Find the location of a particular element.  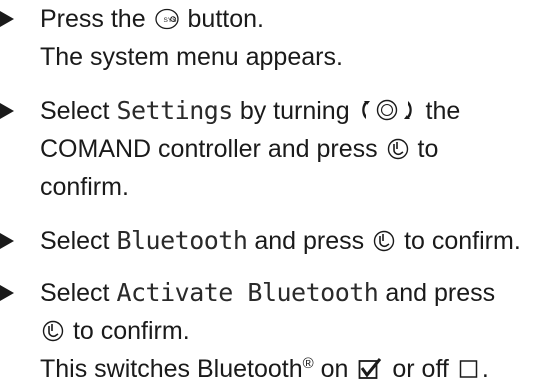

step-3: Select Bluetooth and press to confirm. is located at coordinates (272, 241).